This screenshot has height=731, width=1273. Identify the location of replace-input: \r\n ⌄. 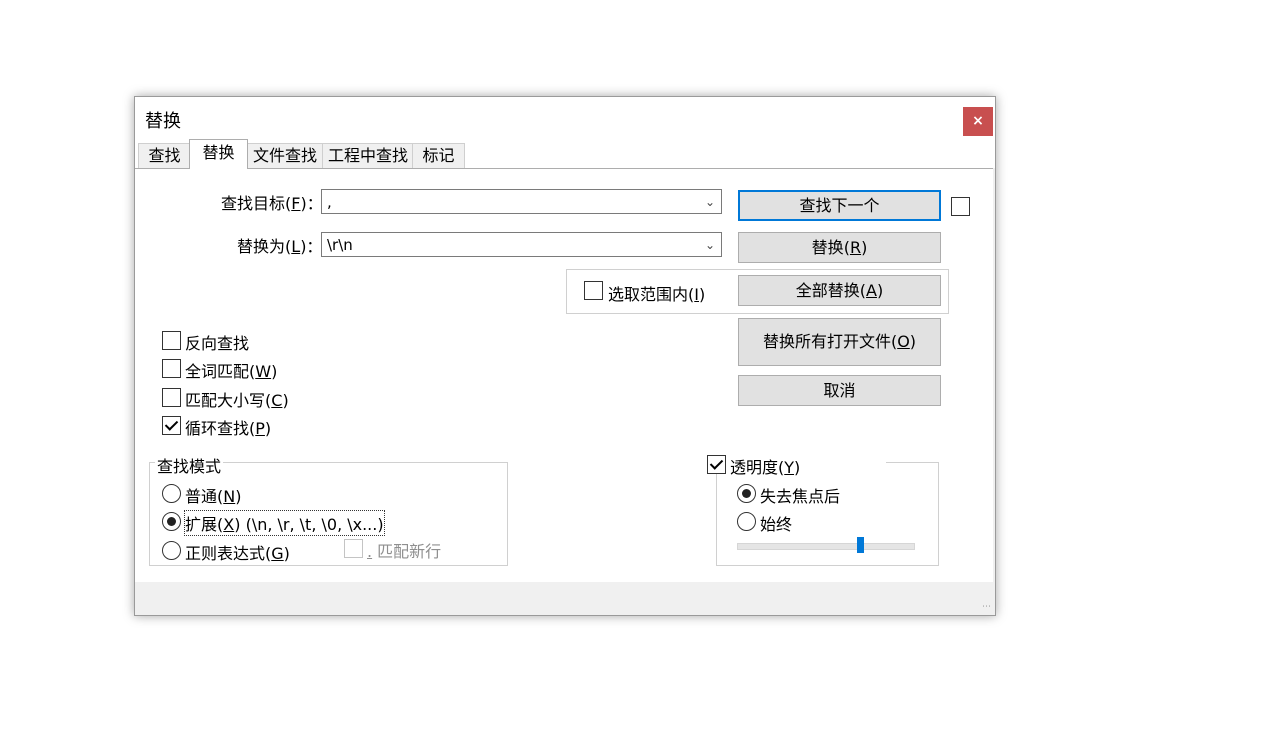
(521, 244).